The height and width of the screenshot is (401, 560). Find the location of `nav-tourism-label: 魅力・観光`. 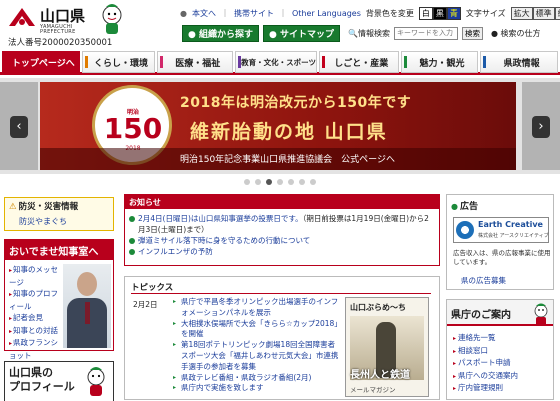

nav-tourism-label: 魅力・観光 is located at coordinates (442, 63).